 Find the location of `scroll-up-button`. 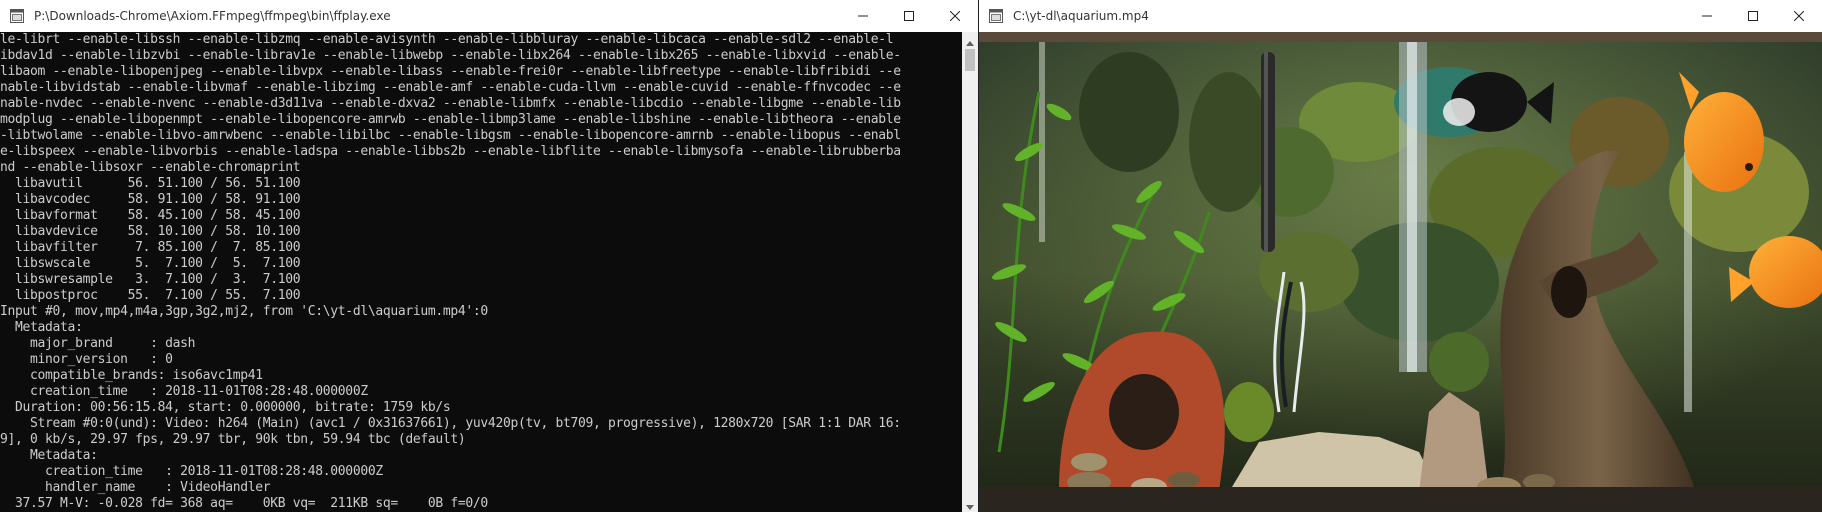

scroll-up-button is located at coordinates (970, 40).